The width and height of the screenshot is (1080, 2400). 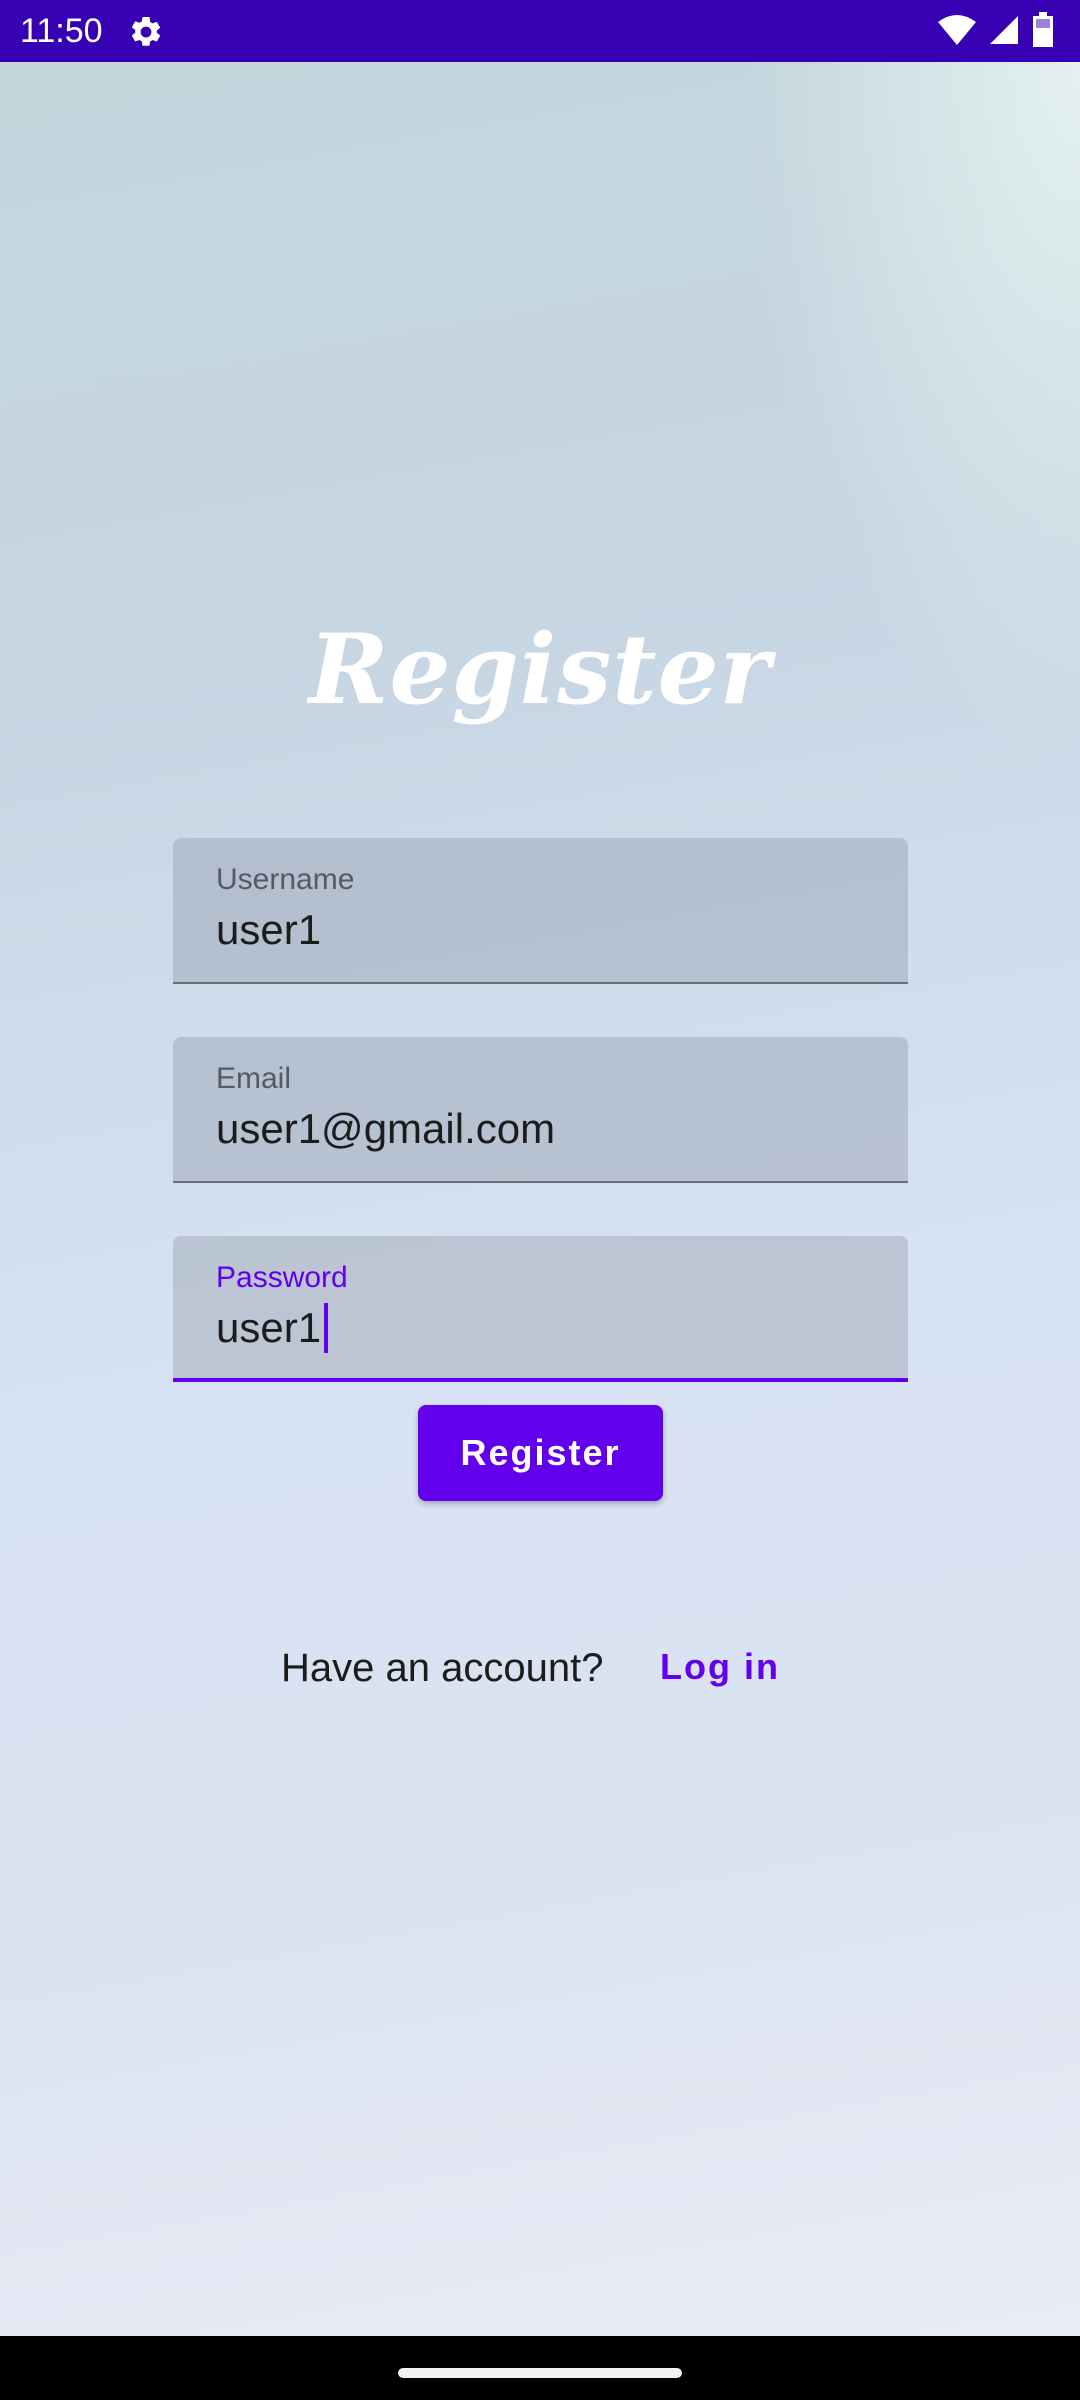 What do you see at coordinates (269, 1327) in the screenshot?
I see `password-text: user1` at bounding box center [269, 1327].